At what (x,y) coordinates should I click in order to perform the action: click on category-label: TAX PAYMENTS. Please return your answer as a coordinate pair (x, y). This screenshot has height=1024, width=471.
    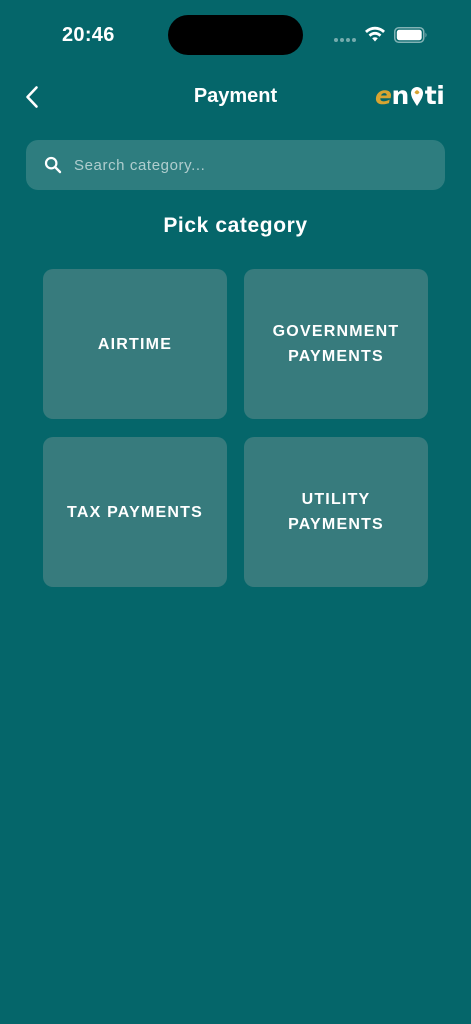
    Looking at the image, I should click on (135, 512).